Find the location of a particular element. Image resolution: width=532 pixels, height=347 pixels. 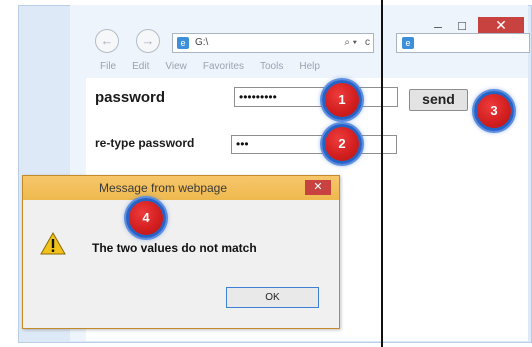

forward-arrow-icon: → is located at coordinates (148, 40).